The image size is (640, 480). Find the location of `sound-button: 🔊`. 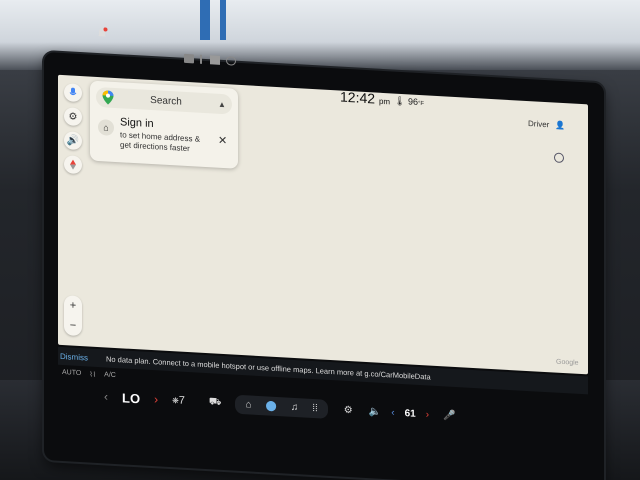

sound-button: 🔊 is located at coordinates (73, 141).